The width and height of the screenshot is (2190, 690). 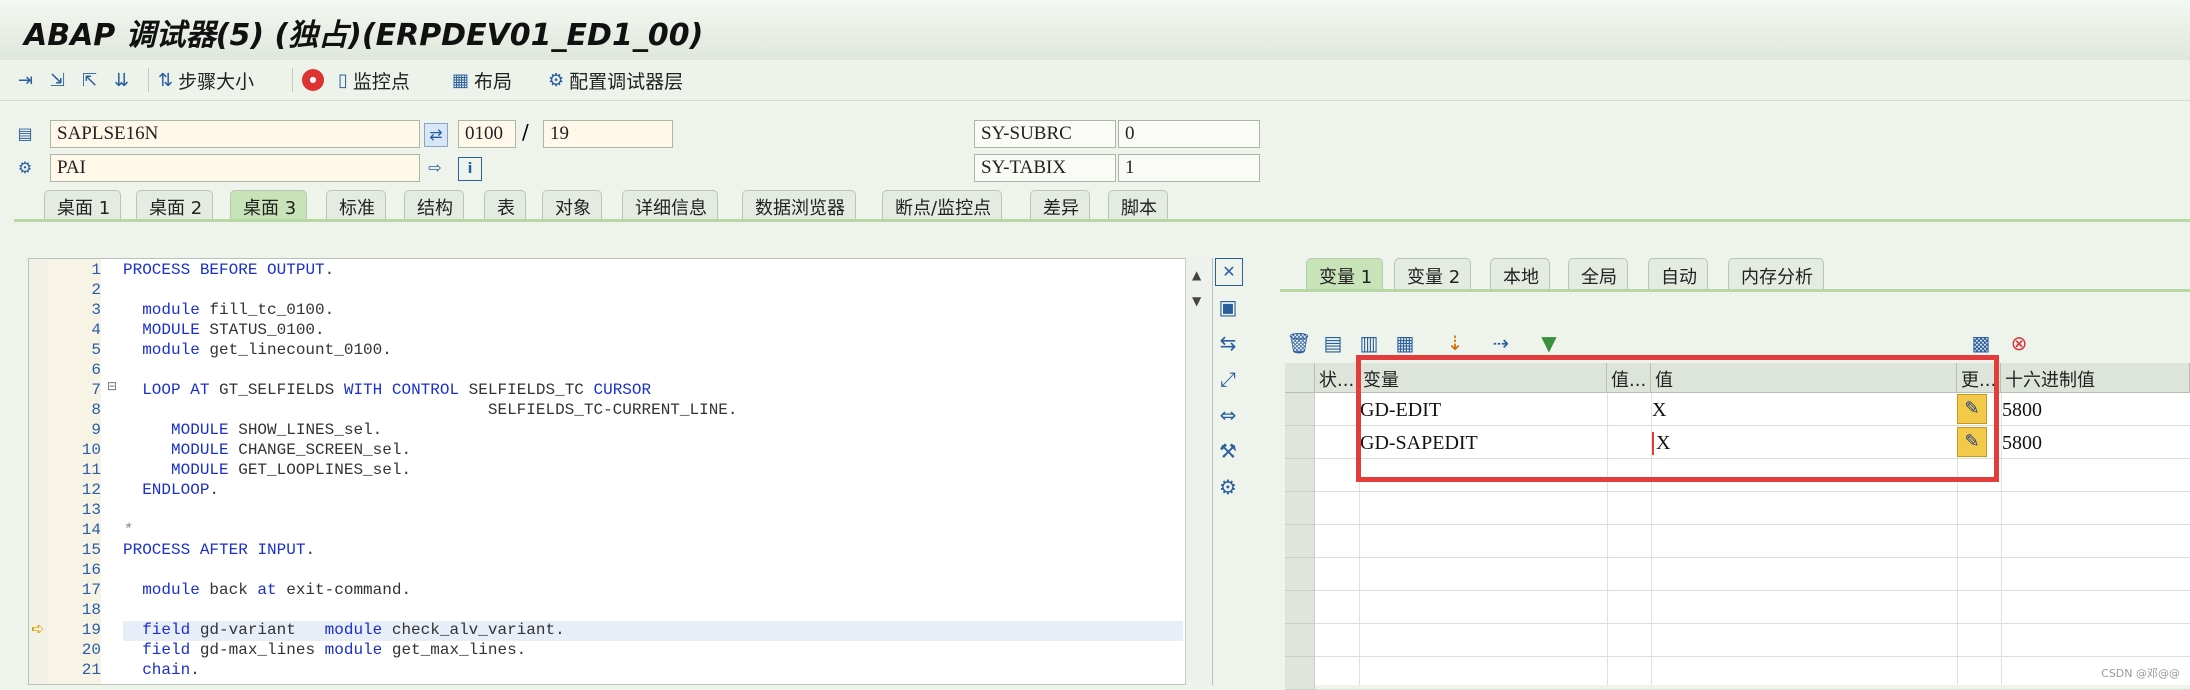 What do you see at coordinates (206, 80) in the screenshot?
I see `step-size-button: ⇅ 步骤大小` at bounding box center [206, 80].